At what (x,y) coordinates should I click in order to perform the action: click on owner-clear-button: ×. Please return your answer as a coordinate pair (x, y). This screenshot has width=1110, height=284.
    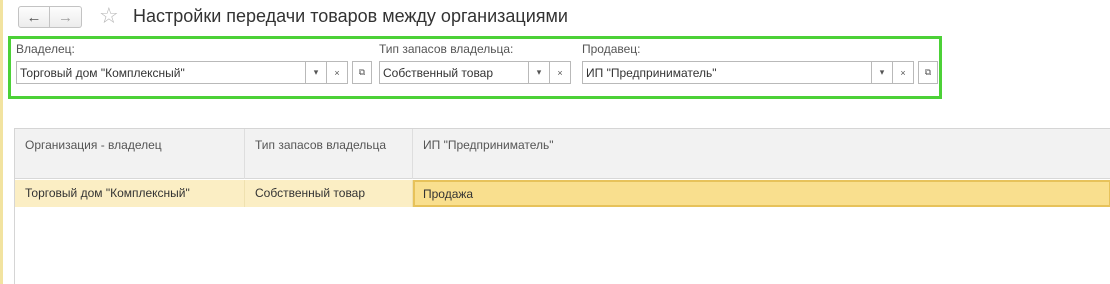
    Looking at the image, I should click on (337, 72).